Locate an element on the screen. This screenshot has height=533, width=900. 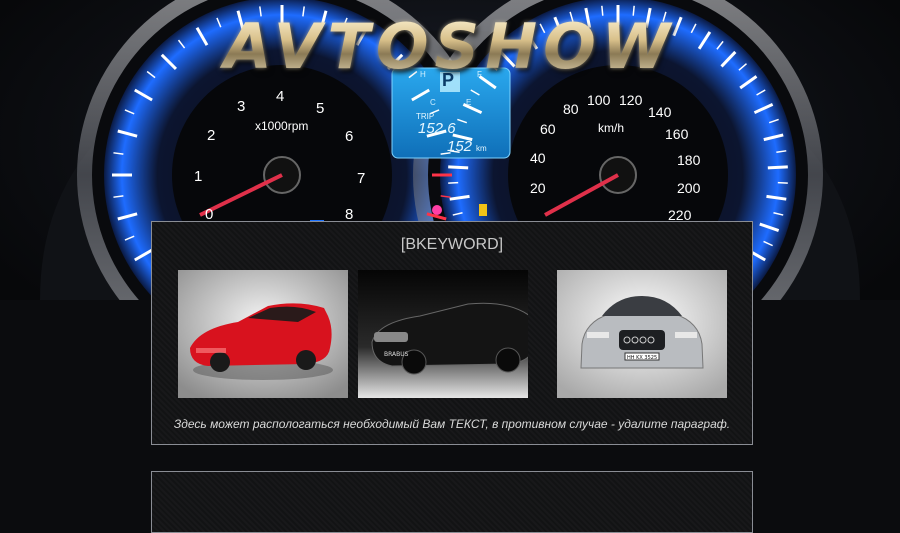
photo-red-sports-car is located at coordinates (263, 334).